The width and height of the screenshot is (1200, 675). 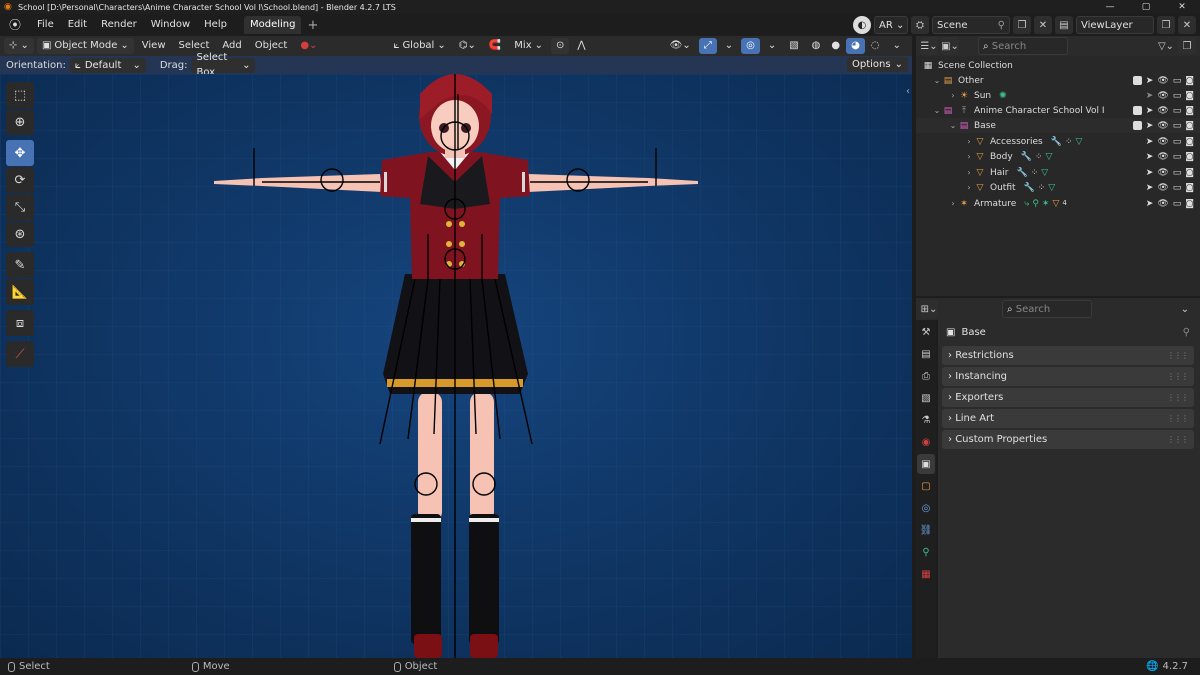 I want to click on include-checkbox, so click(x=1137, y=110).